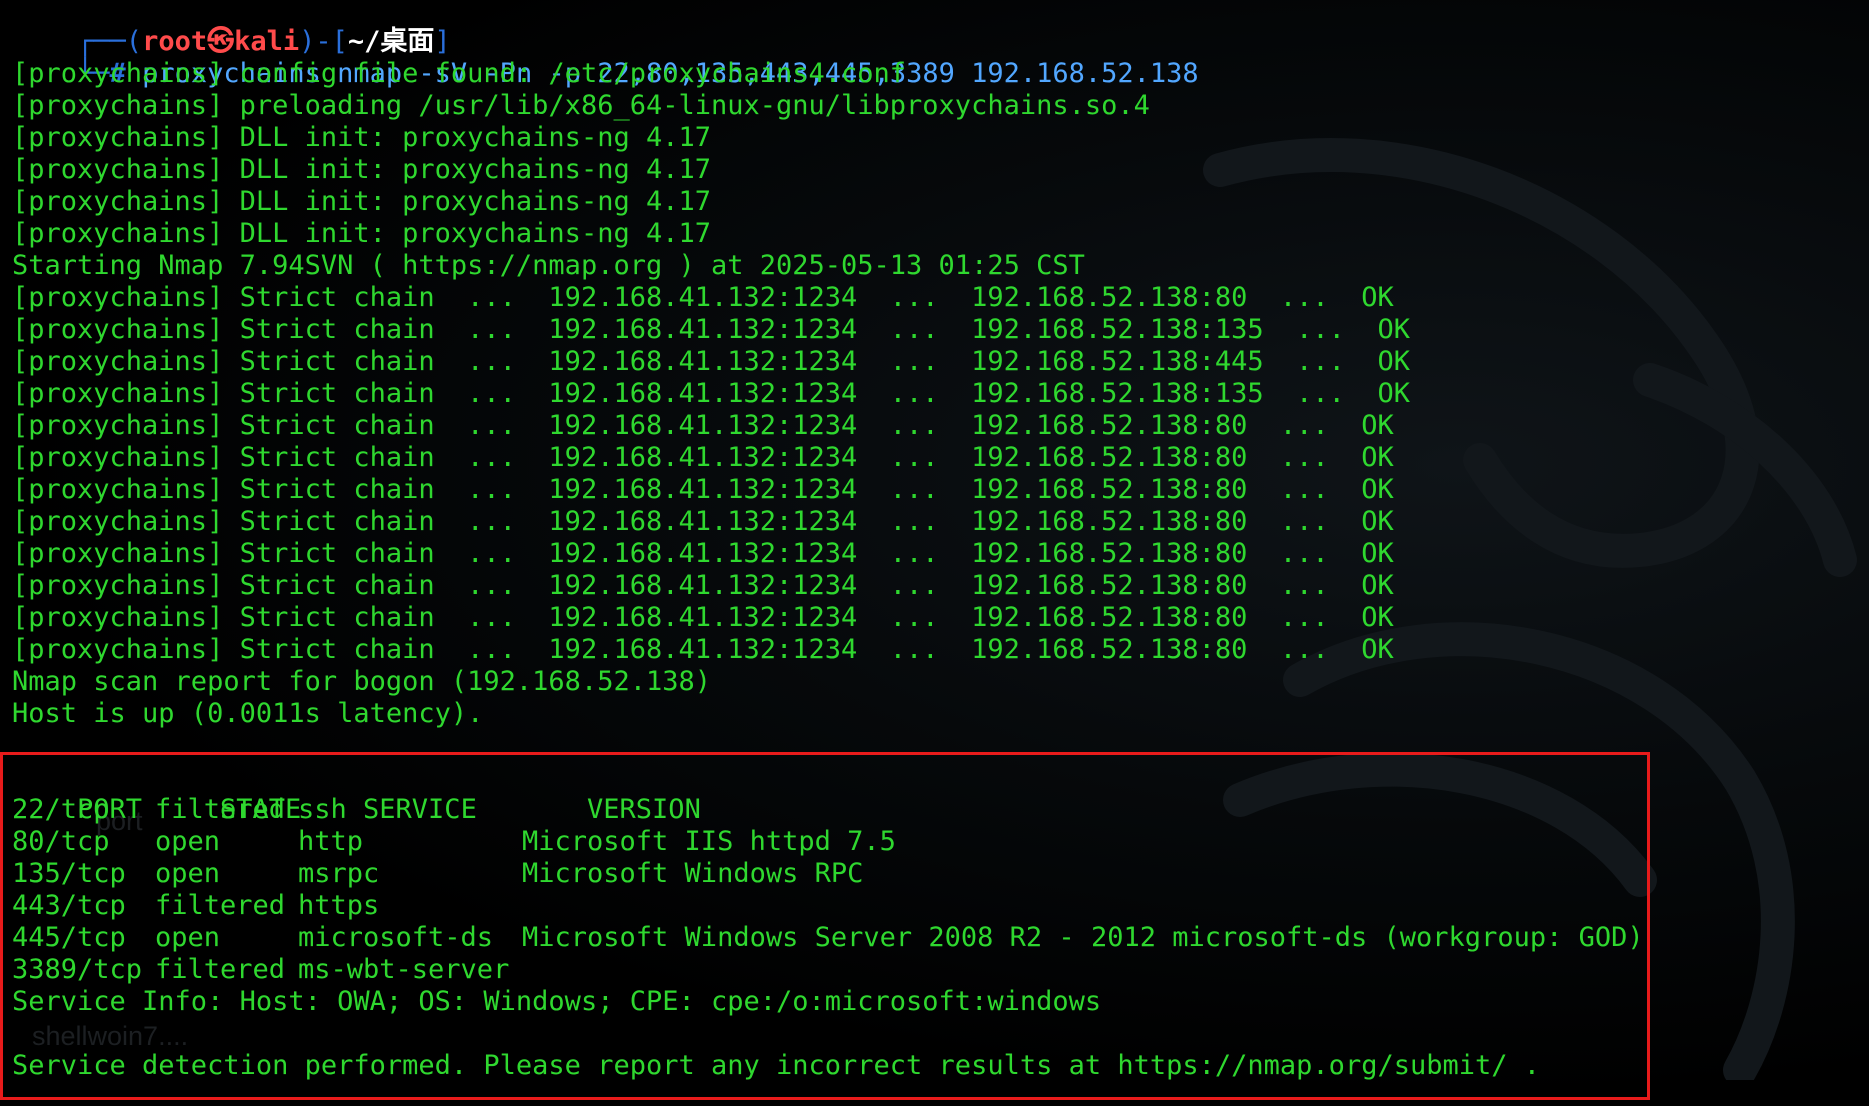 The width and height of the screenshot is (1869, 1106). What do you see at coordinates (61, 841) in the screenshot?
I see `port-cell: 80/tcp` at bounding box center [61, 841].